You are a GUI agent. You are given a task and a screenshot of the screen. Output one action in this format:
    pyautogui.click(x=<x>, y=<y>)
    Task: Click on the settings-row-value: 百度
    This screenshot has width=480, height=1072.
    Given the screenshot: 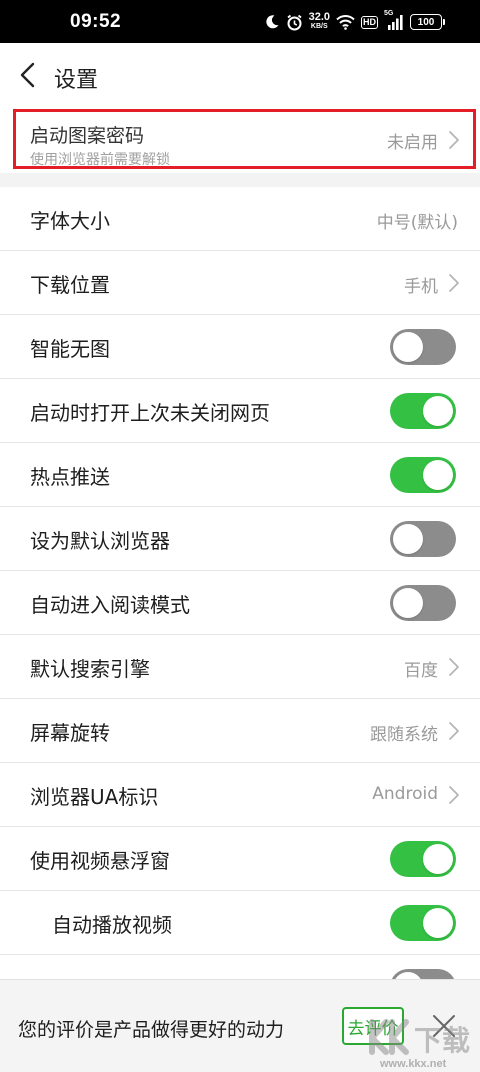 What is the action you would take?
    pyautogui.click(x=421, y=671)
    